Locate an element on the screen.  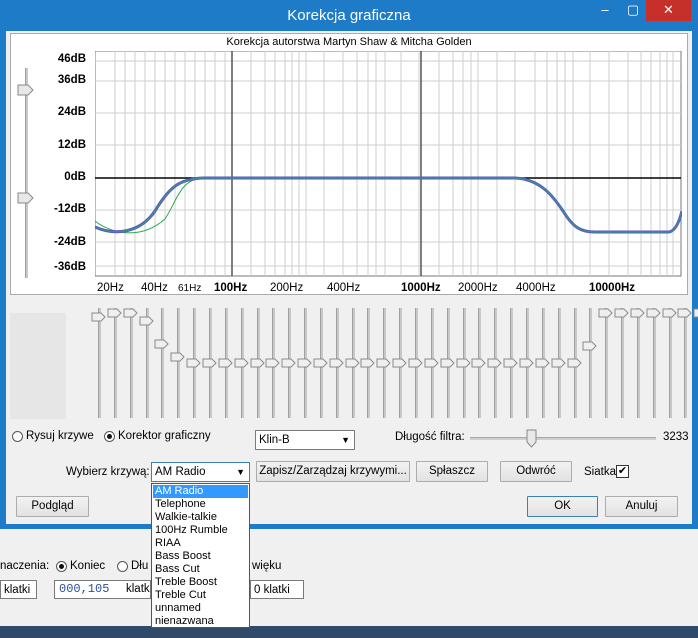
curve-option: nienazwana is located at coordinates (200, 621).